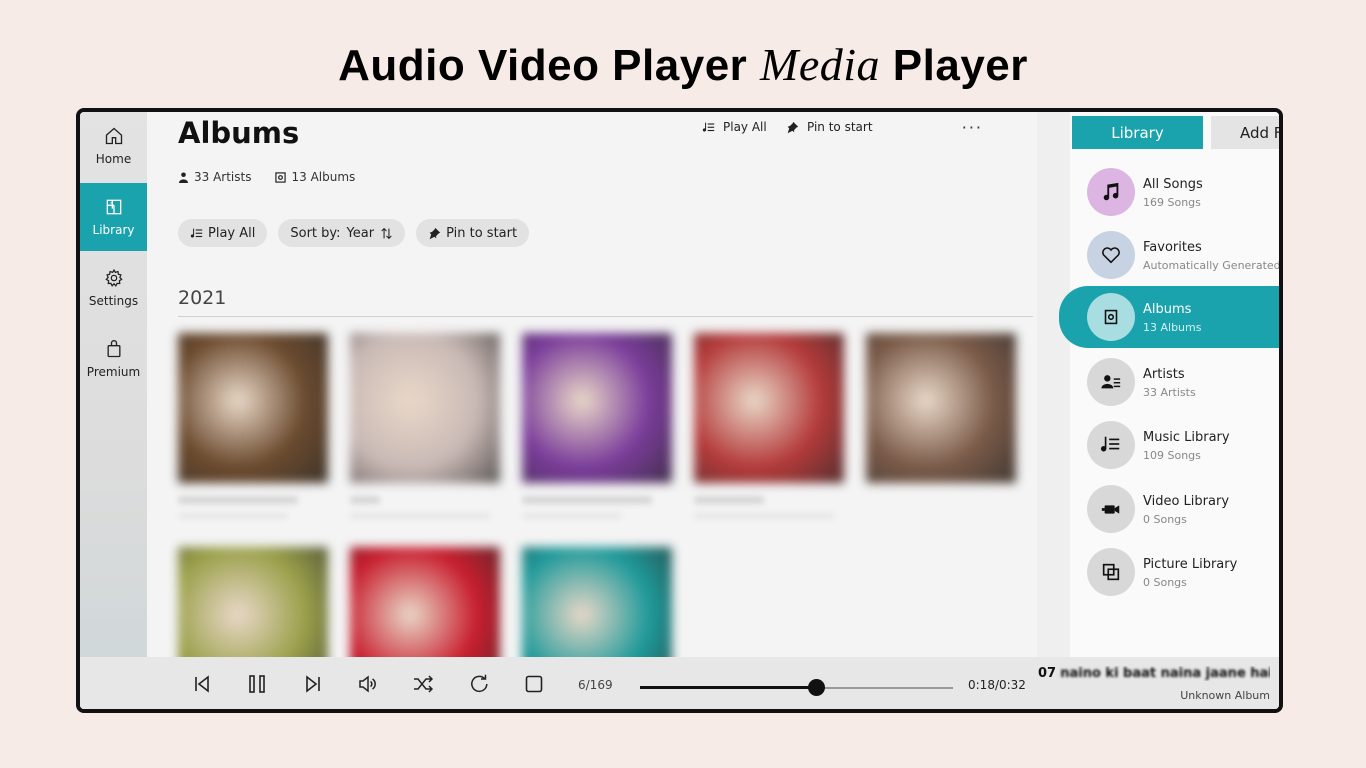 The width and height of the screenshot is (1366, 768). What do you see at coordinates (1137, 132) in the screenshot?
I see `library-tab-button: Library` at bounding box center [1137, 132].